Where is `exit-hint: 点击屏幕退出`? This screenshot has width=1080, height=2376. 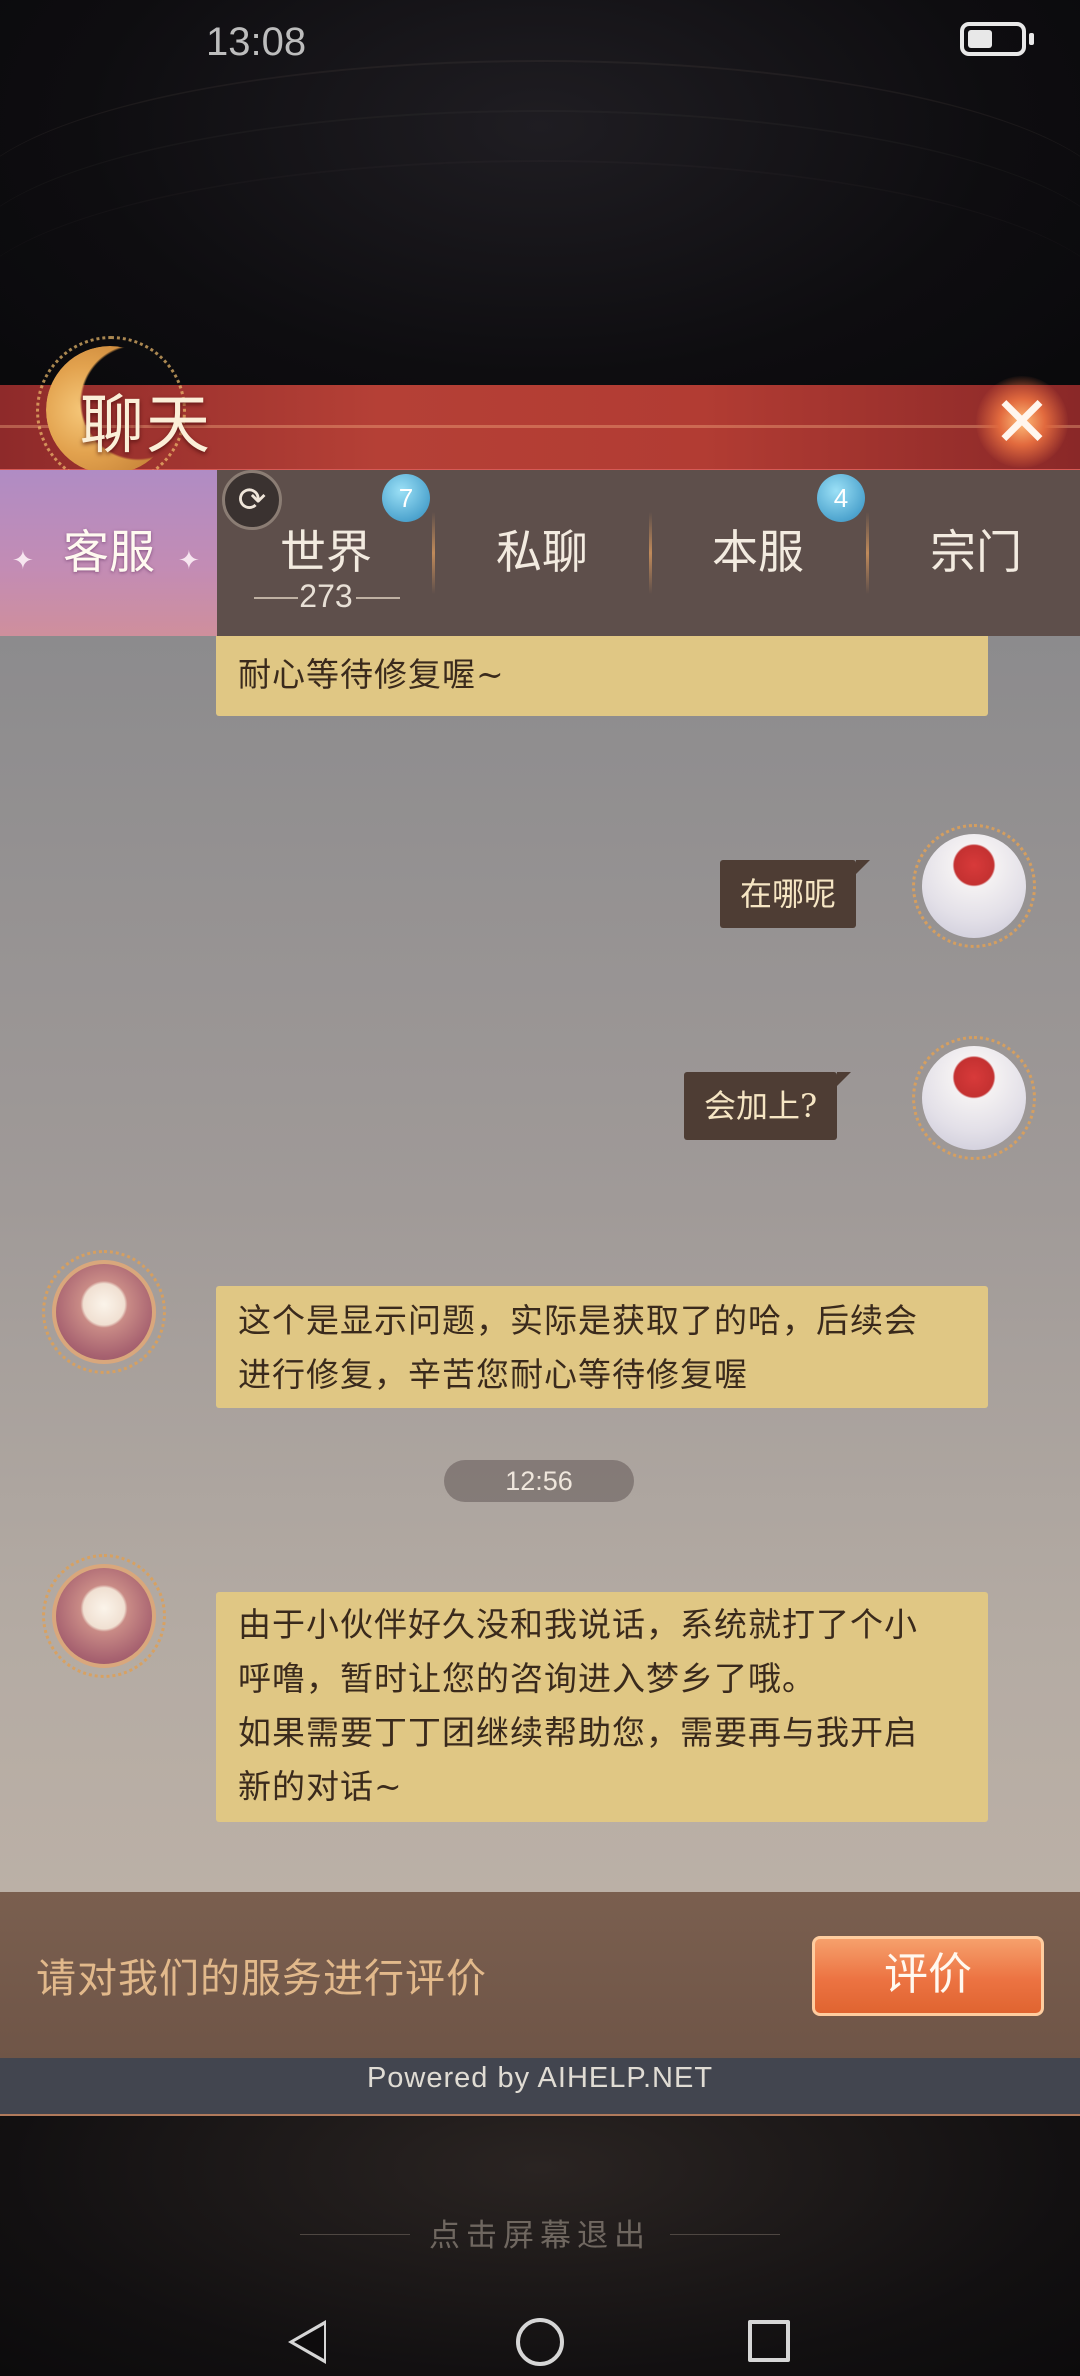 exit-hint: 点击屏幕退出 is located at coordinates (540, 2232).